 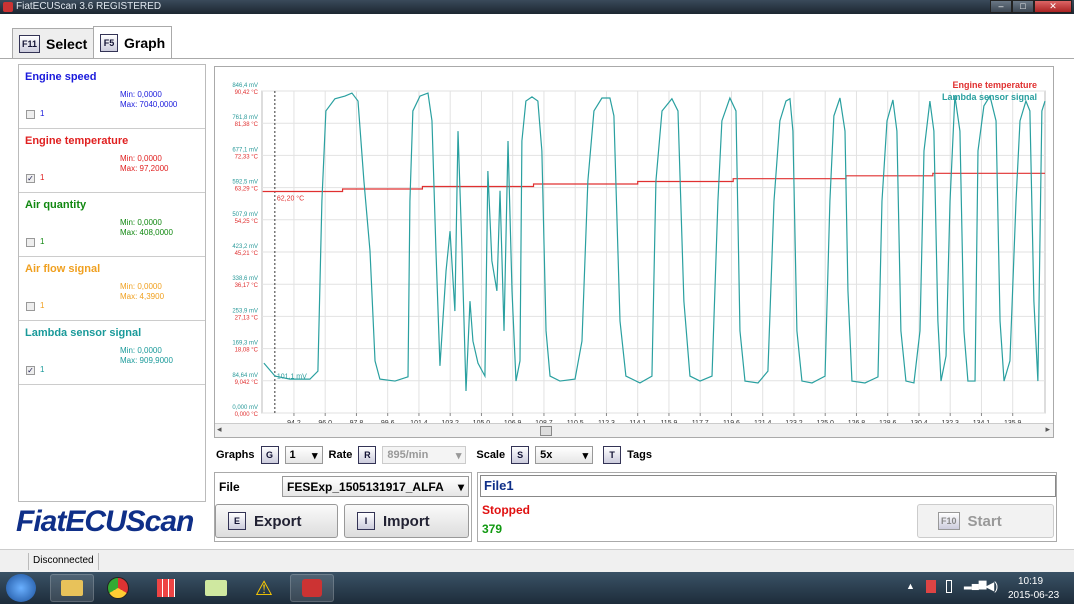 I want to click on connection-status: Disconnected, so click(x=63, y=561).